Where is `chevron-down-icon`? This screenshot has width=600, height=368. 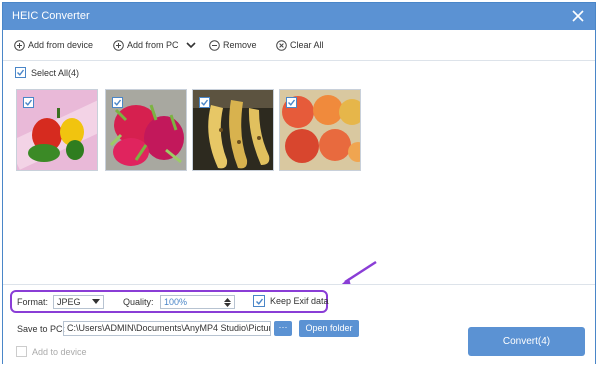 chevron-down-icon is located at coordinates (191, 45).